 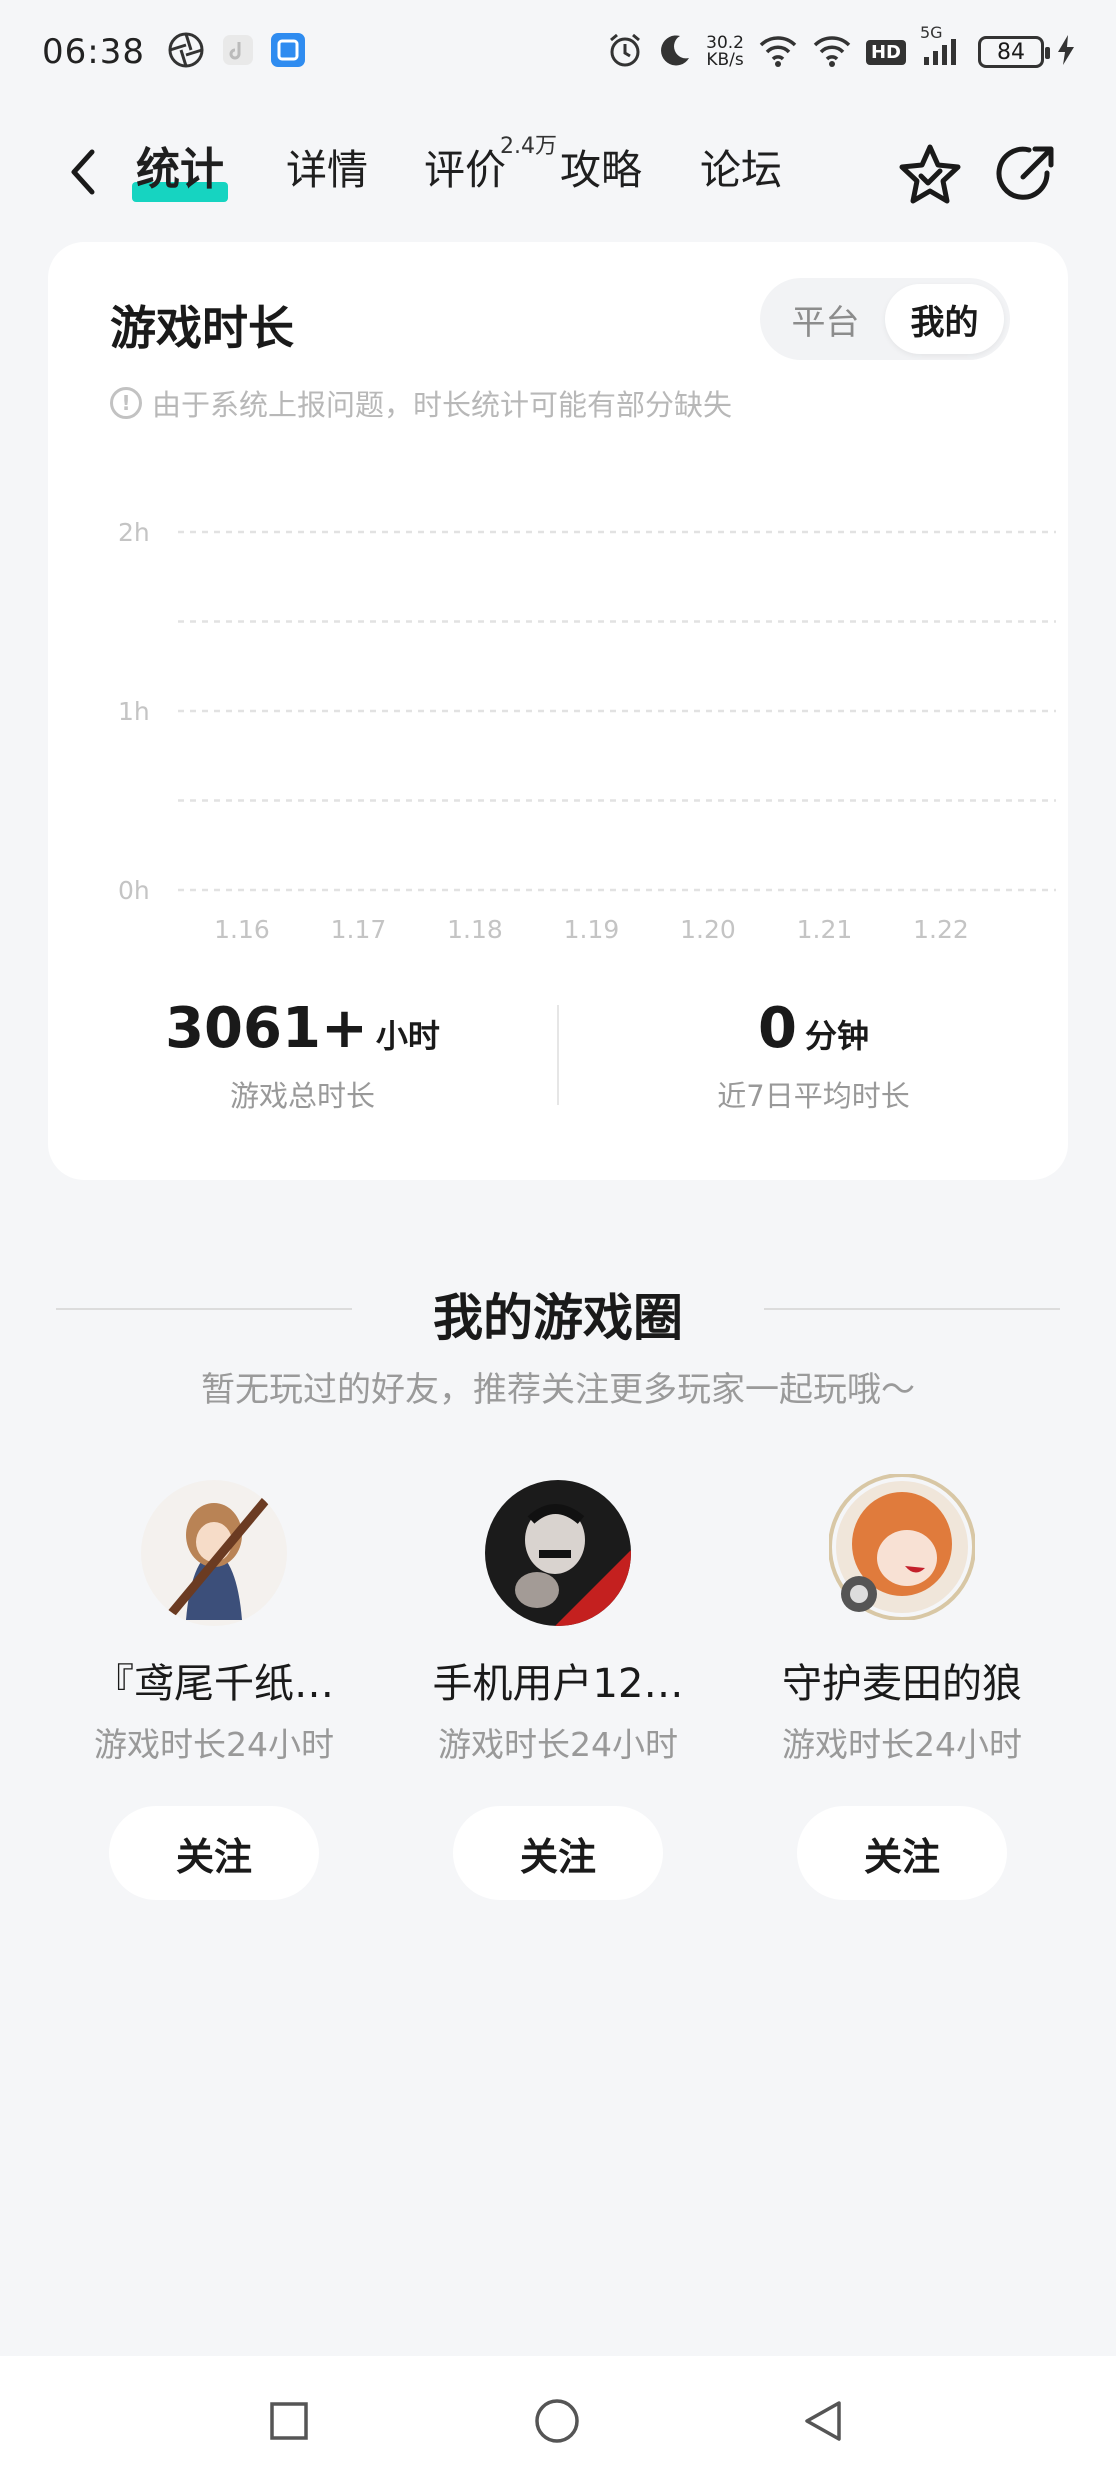 I want to click on tab-stats: 统计, so click(x=180, y=170).